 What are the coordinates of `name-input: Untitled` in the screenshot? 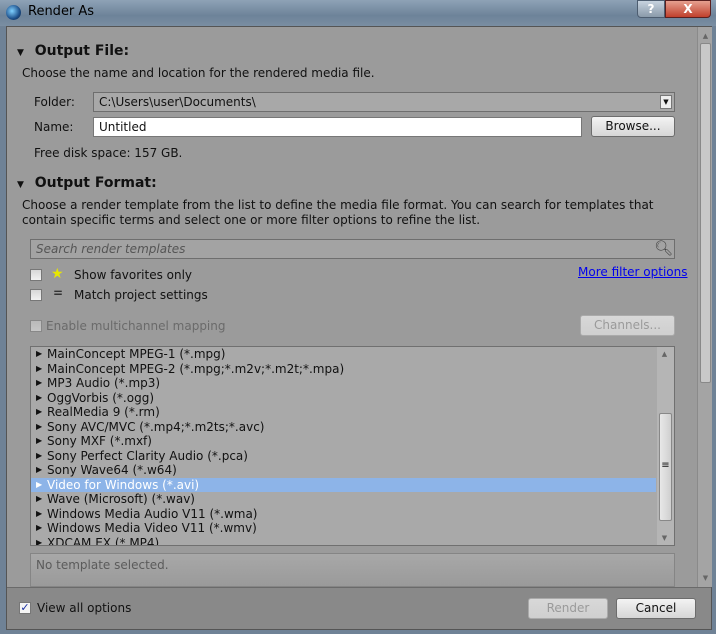 It's located at (337, 127).